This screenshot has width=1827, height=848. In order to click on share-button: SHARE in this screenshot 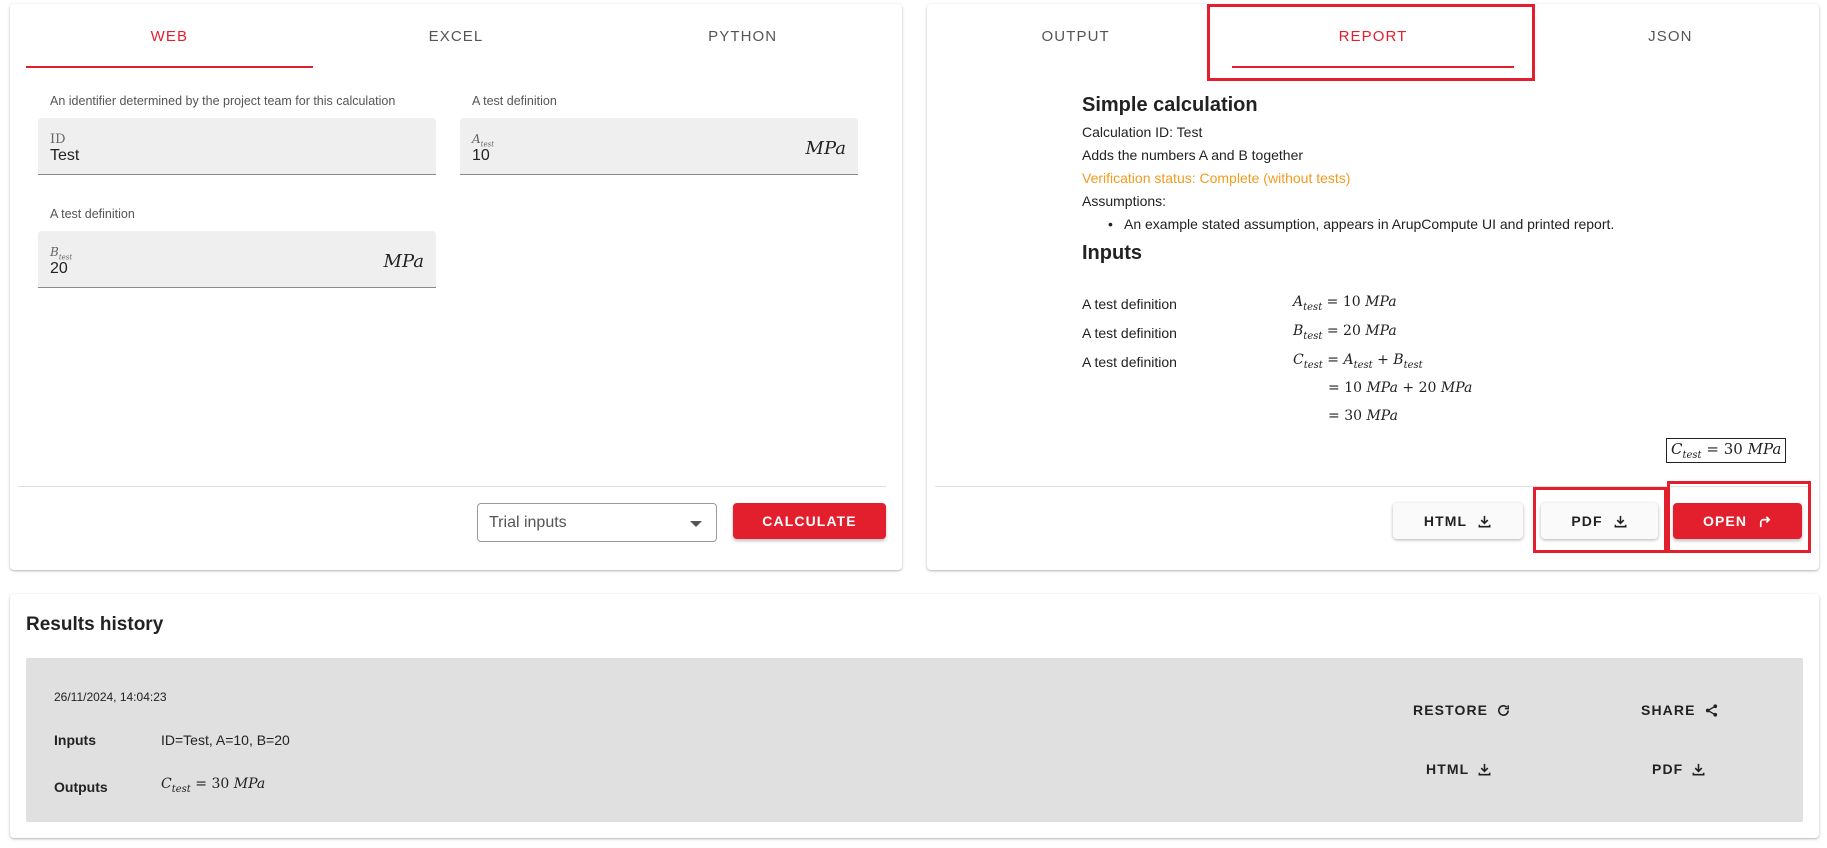, I will do `click(1680, 710)`.